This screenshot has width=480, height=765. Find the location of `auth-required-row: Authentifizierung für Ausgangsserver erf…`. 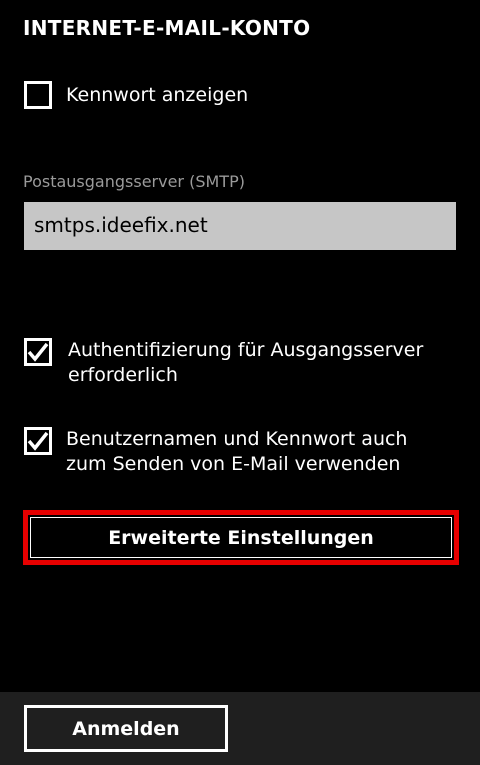

auth-required-row: Authentifizierung für Ausgangsserver erf… is located at coordinates (223, 363).